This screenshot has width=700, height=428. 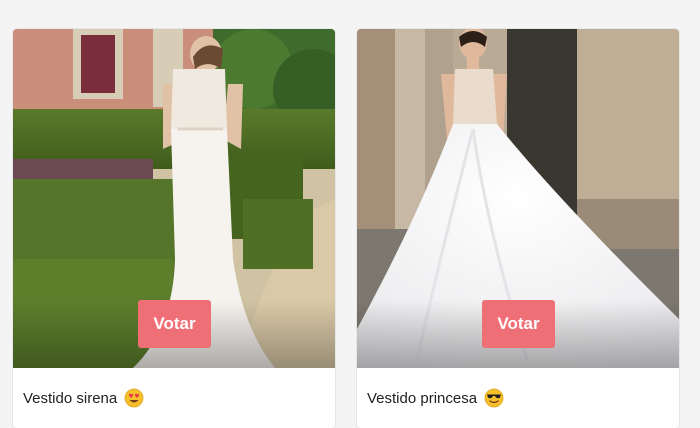 What do you see at coordinates (70, 398) in the screenshot?
I see `card-title-sirena: Vestido sirena` at bounding box center [70, 398].